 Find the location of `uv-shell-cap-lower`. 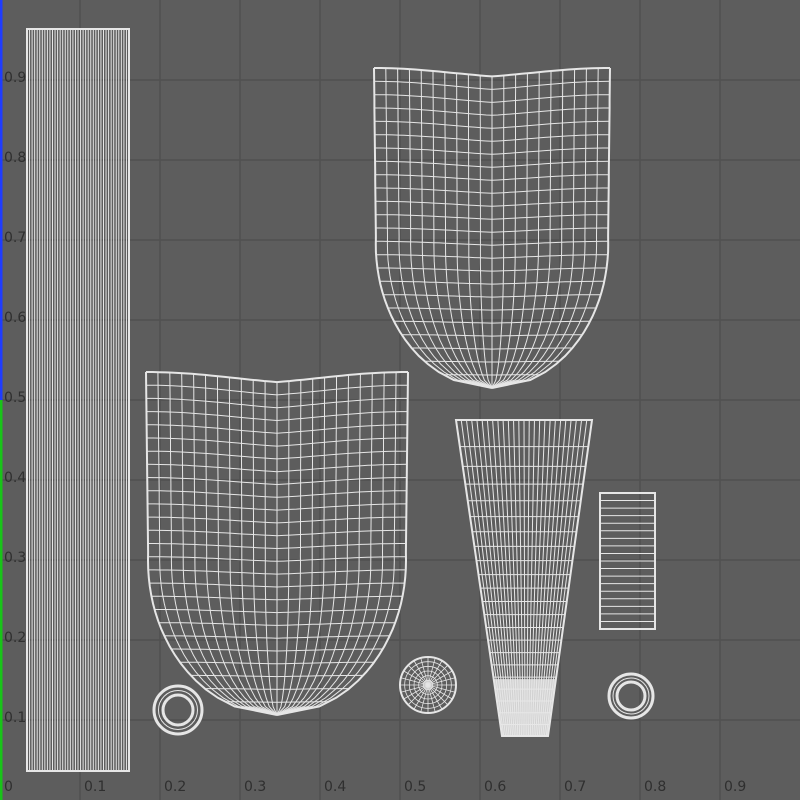

uv-shell-cap-lower is located at coordinates (277, 543).